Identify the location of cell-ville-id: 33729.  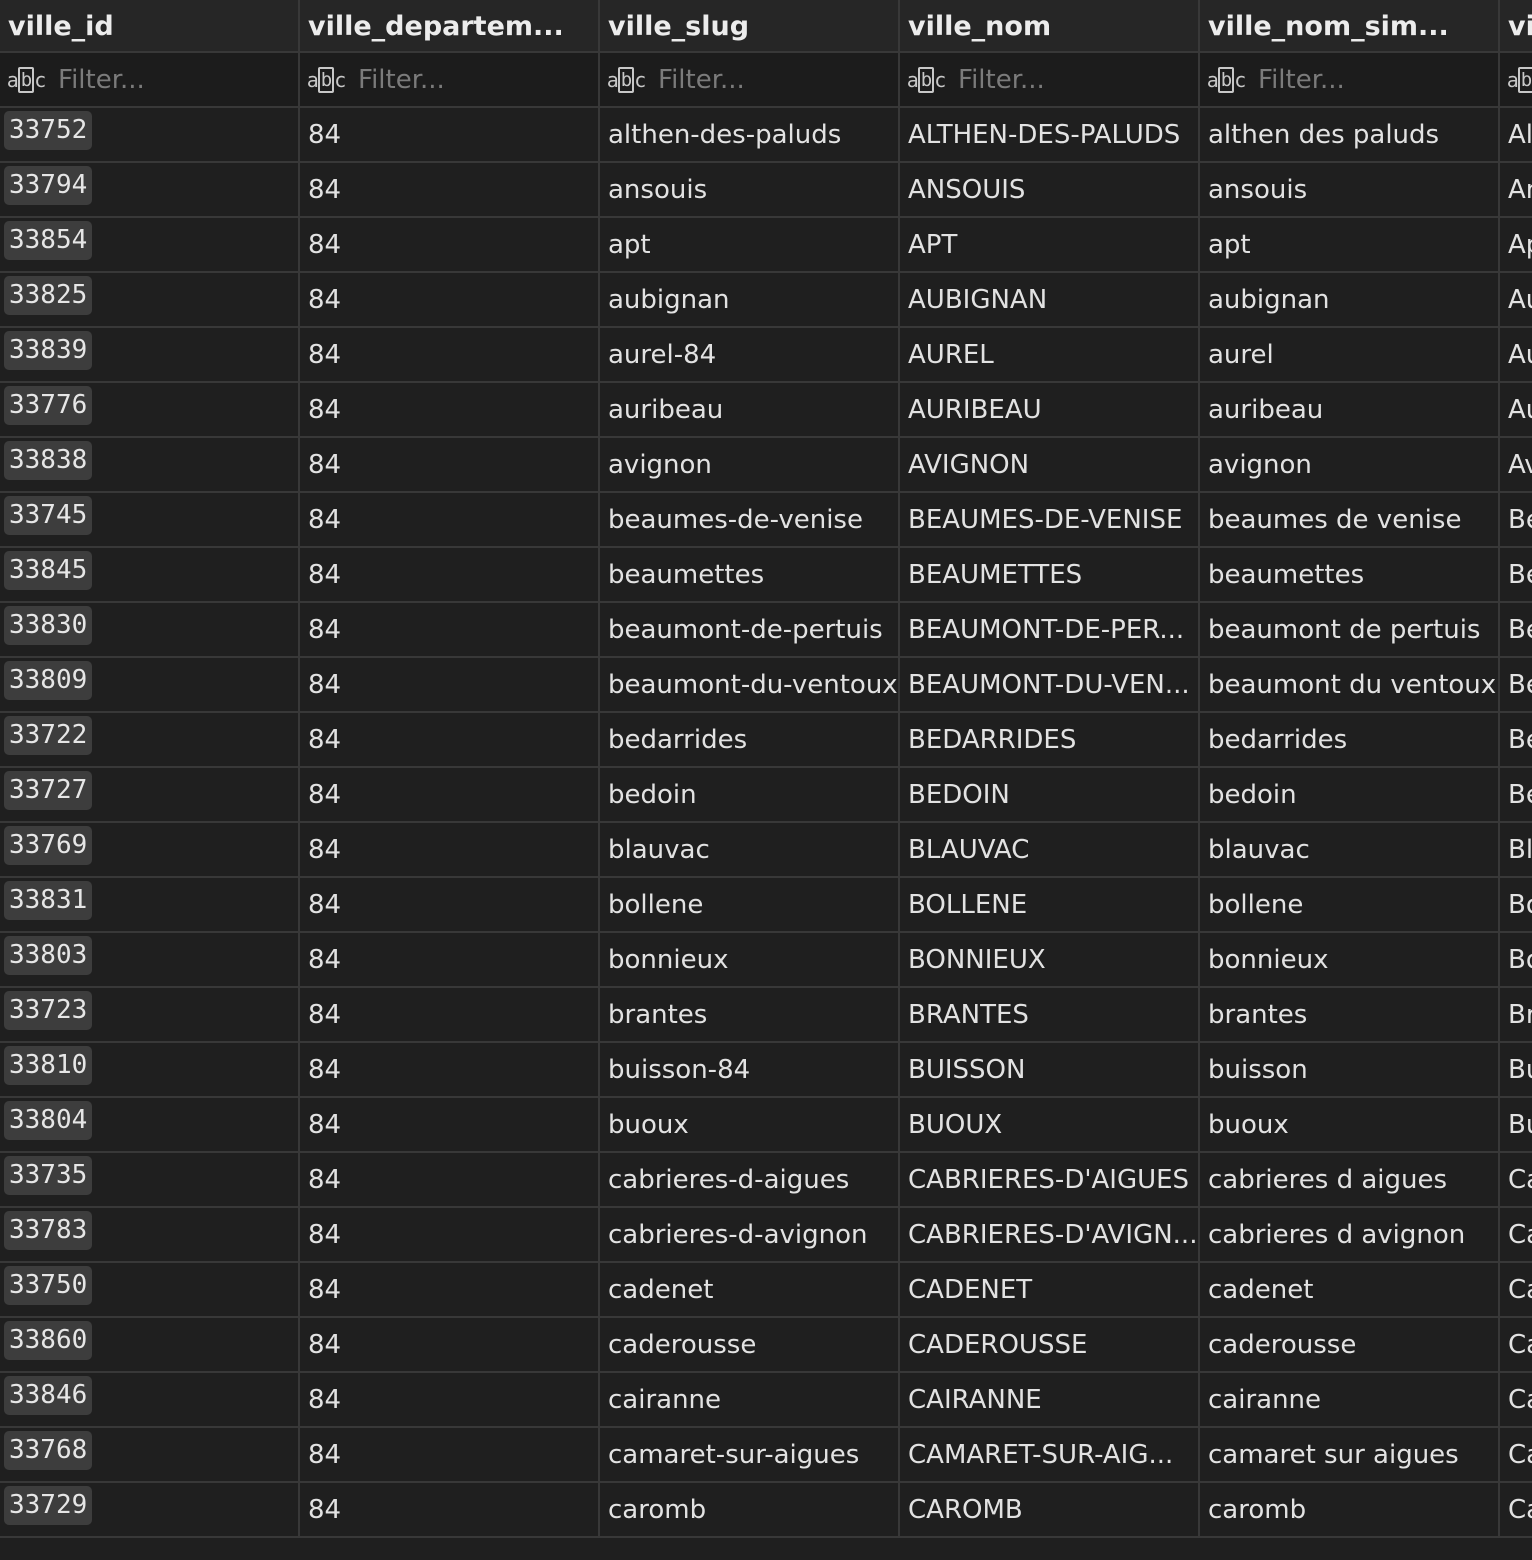
(150, 1510).